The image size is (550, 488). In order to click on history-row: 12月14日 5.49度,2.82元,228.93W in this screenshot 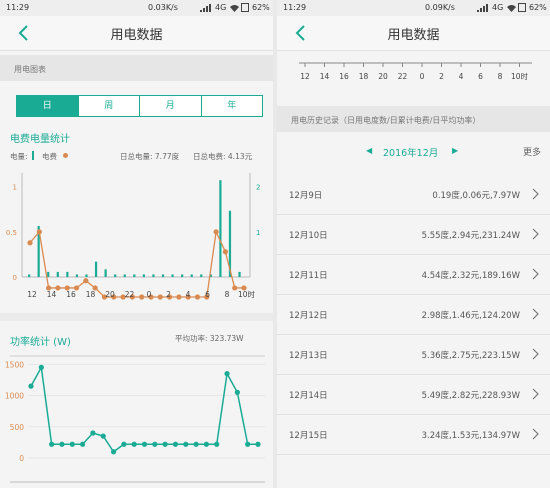, I will do `click(413, 395)`.